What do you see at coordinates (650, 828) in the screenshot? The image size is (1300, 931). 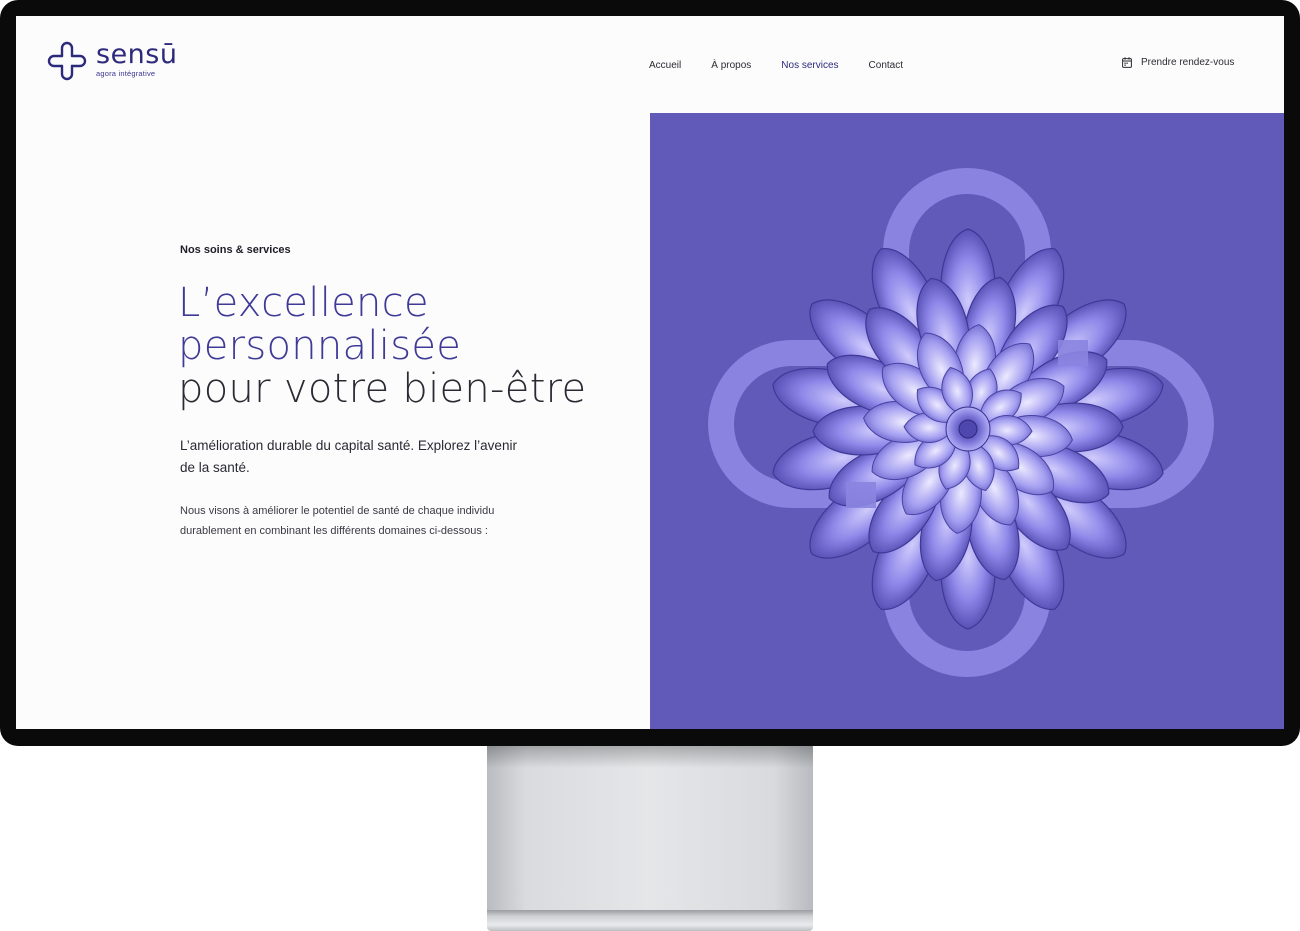 I see `monitor-stand` at bounding box center [650, 828].